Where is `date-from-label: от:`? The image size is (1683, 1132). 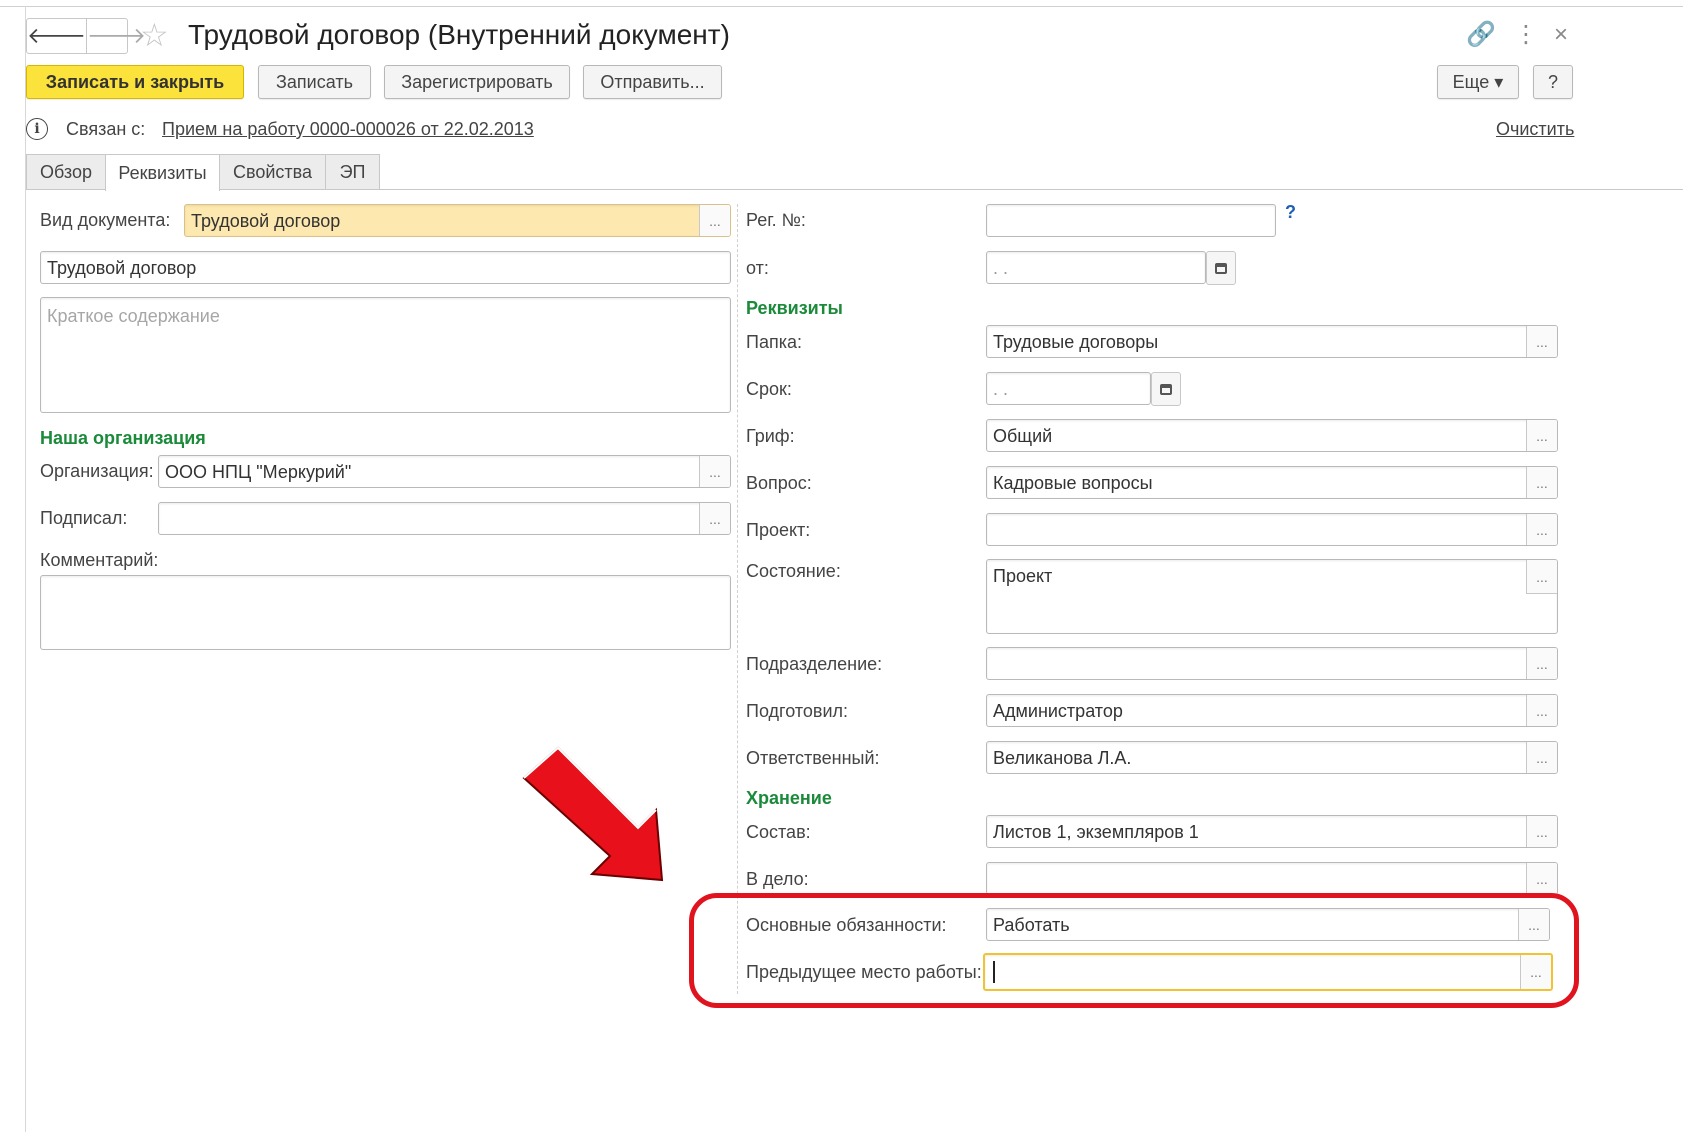
date-from-label: от: is located at coordinates (757, 268).